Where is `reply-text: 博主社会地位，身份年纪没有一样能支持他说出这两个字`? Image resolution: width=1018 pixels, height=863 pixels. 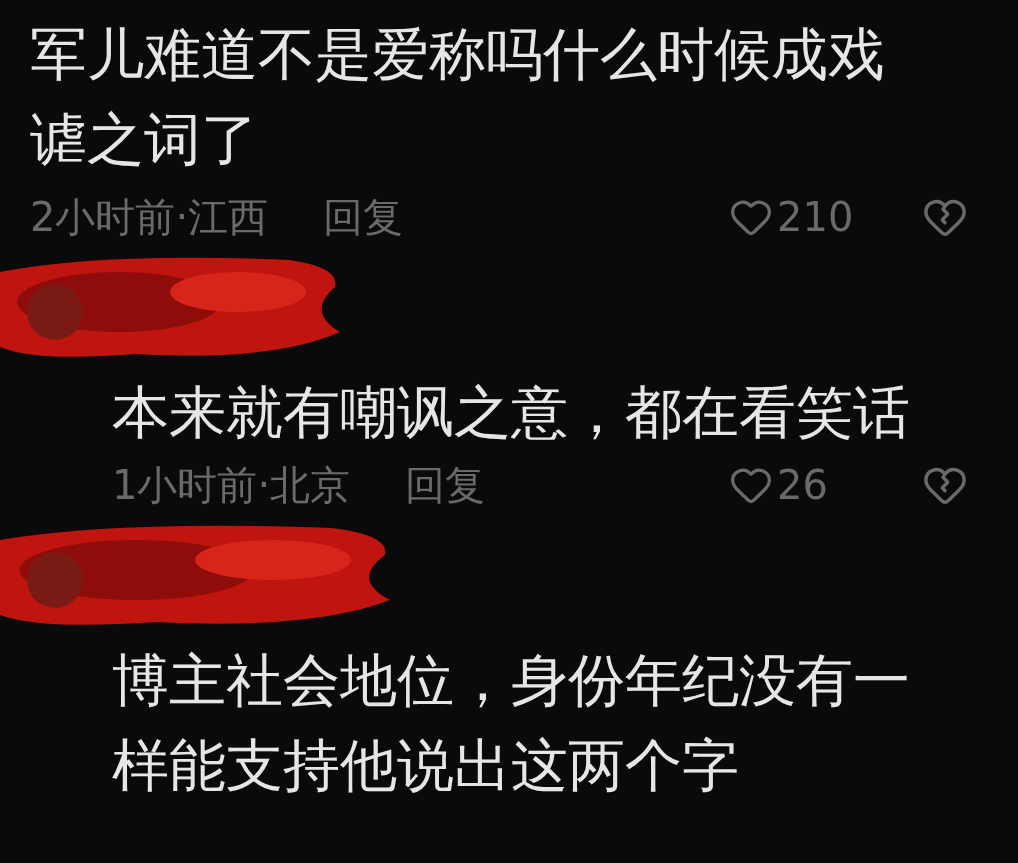
reply-text: 博主社会地位，身份年纪没有一样能支持他说出这两个字 is located at coordinates (511, 723).